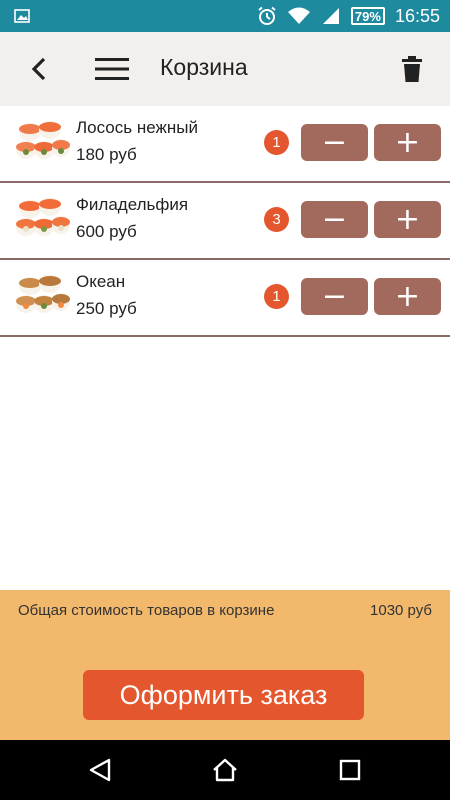 This screenshot has width=450, height=800. I want to click on square-recent-icon, so click(350, 770).